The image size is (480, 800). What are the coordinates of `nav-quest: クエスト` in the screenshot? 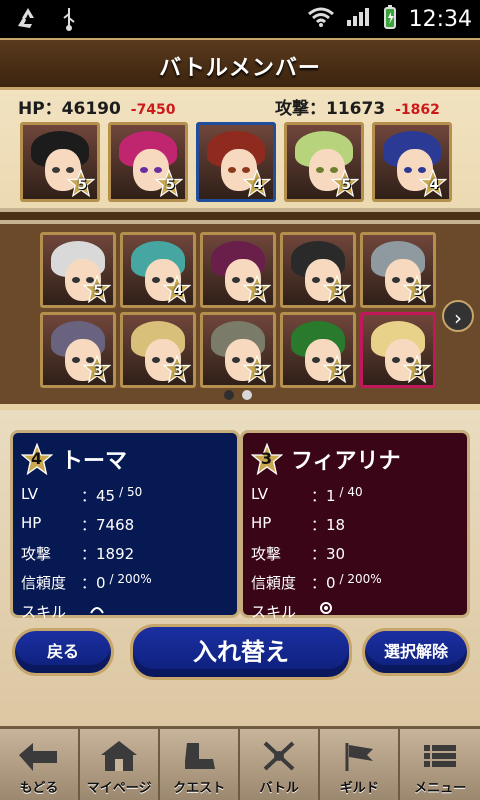 It's located at (200, 764).